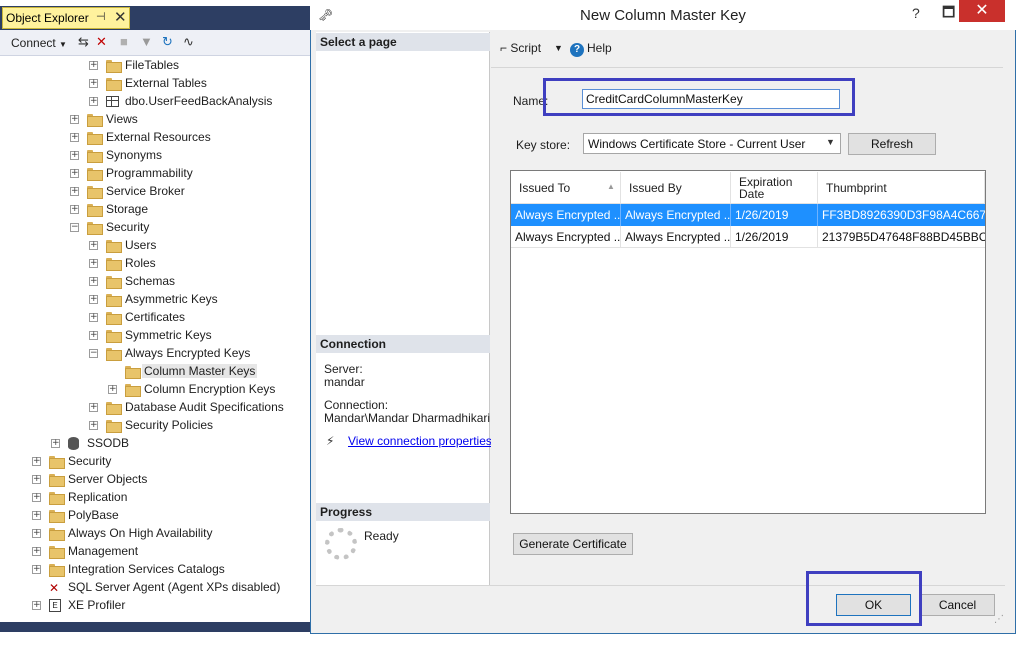 Image resolution: width=1034 pixels, height=668 pixels. I want to click on tree-node: + Storage, so click(154, 210).